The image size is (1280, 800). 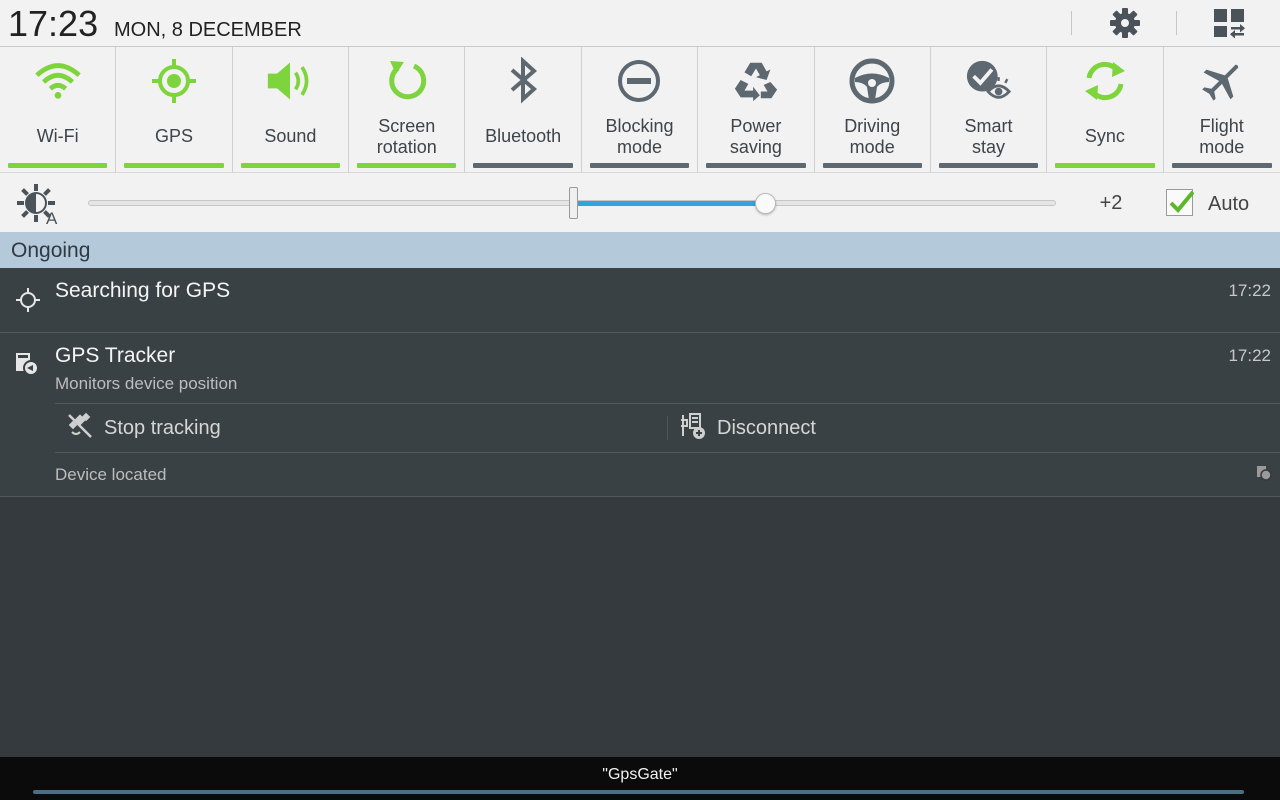 What do you see at coordinates (1105, 81) in the screenshot?
I see `sync-icon` at bounding box center [1105, 81].